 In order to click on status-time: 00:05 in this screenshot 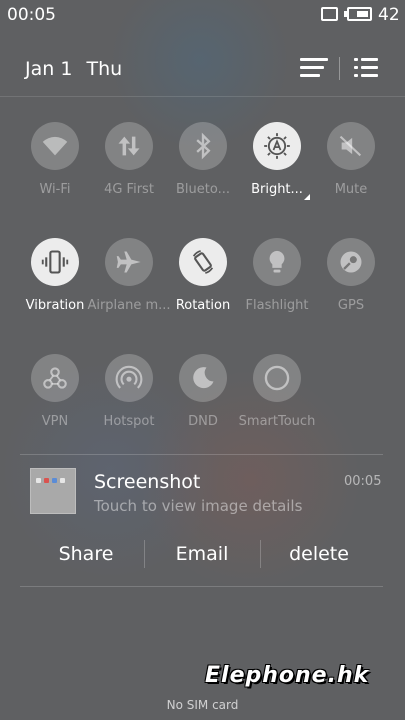, I will do `click(31, 15)`.